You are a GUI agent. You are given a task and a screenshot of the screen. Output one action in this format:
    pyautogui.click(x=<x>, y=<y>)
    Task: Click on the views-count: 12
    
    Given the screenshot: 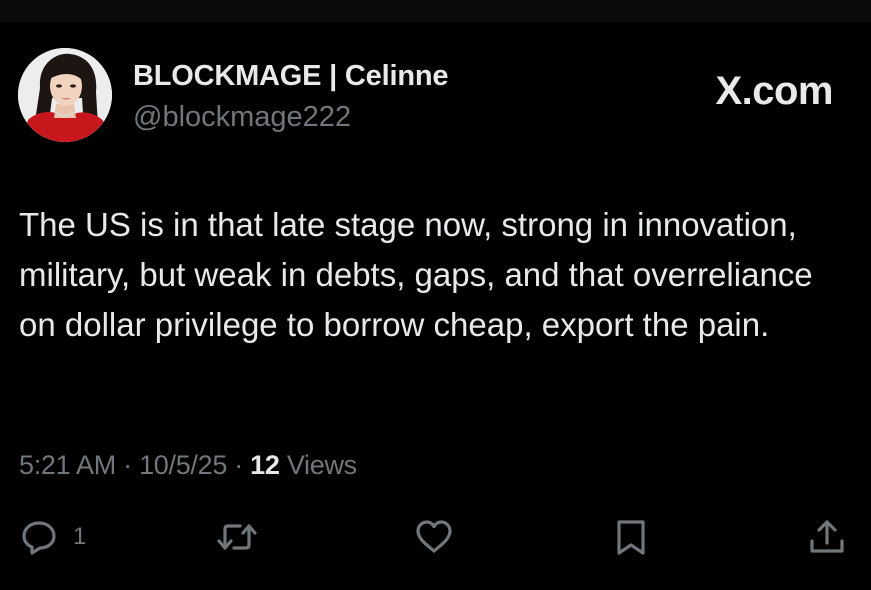 What is the action you would take?
    pyautogui.click(x=265, y=465)
    